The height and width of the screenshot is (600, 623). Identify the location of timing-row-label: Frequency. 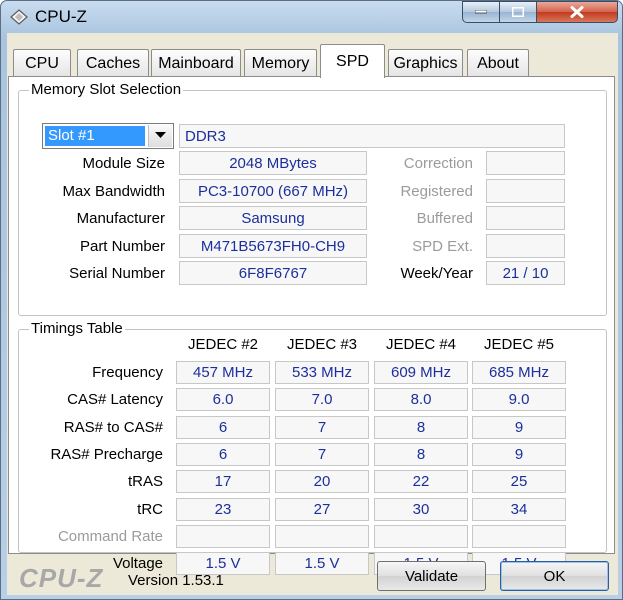
(127, 372).